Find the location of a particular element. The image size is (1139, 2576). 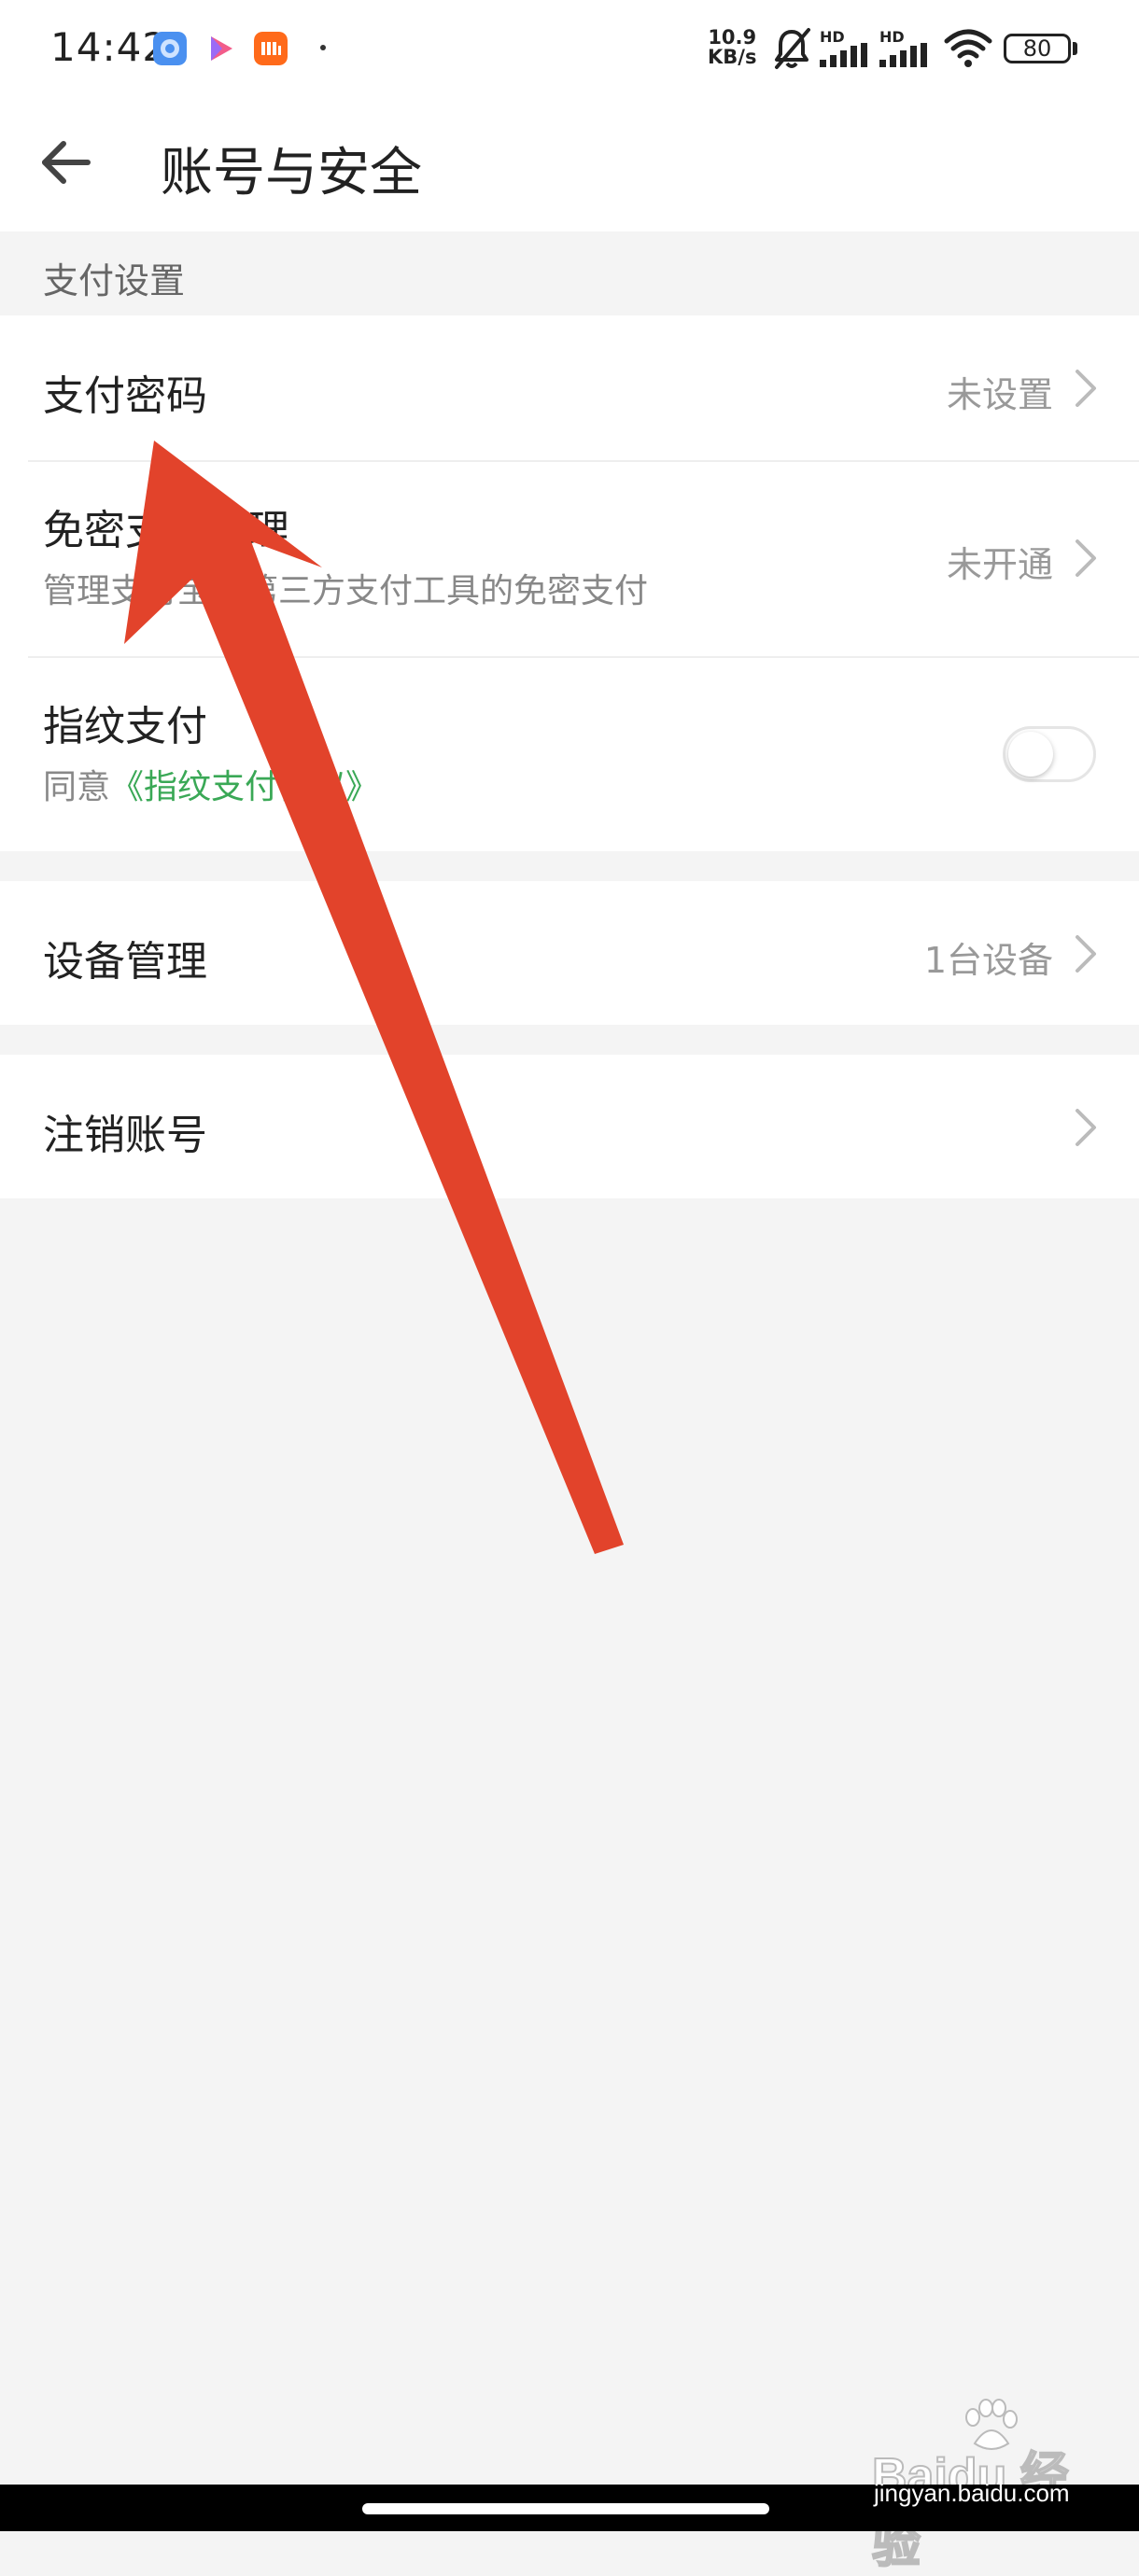

row-device-management: 设备管理 1台设备 is located at coordinates (569, 953).